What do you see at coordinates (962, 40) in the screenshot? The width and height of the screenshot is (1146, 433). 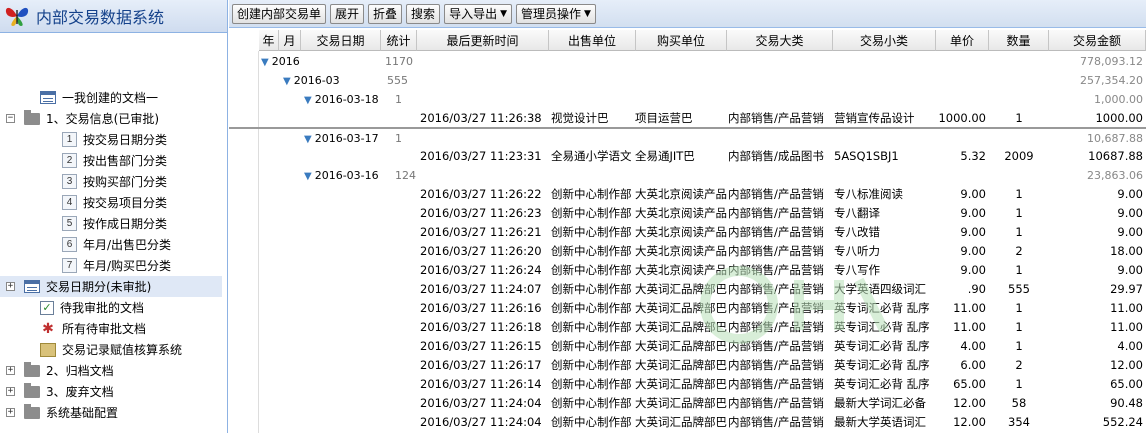 I see `column-header: 单价` at bounding box center [962, 40].